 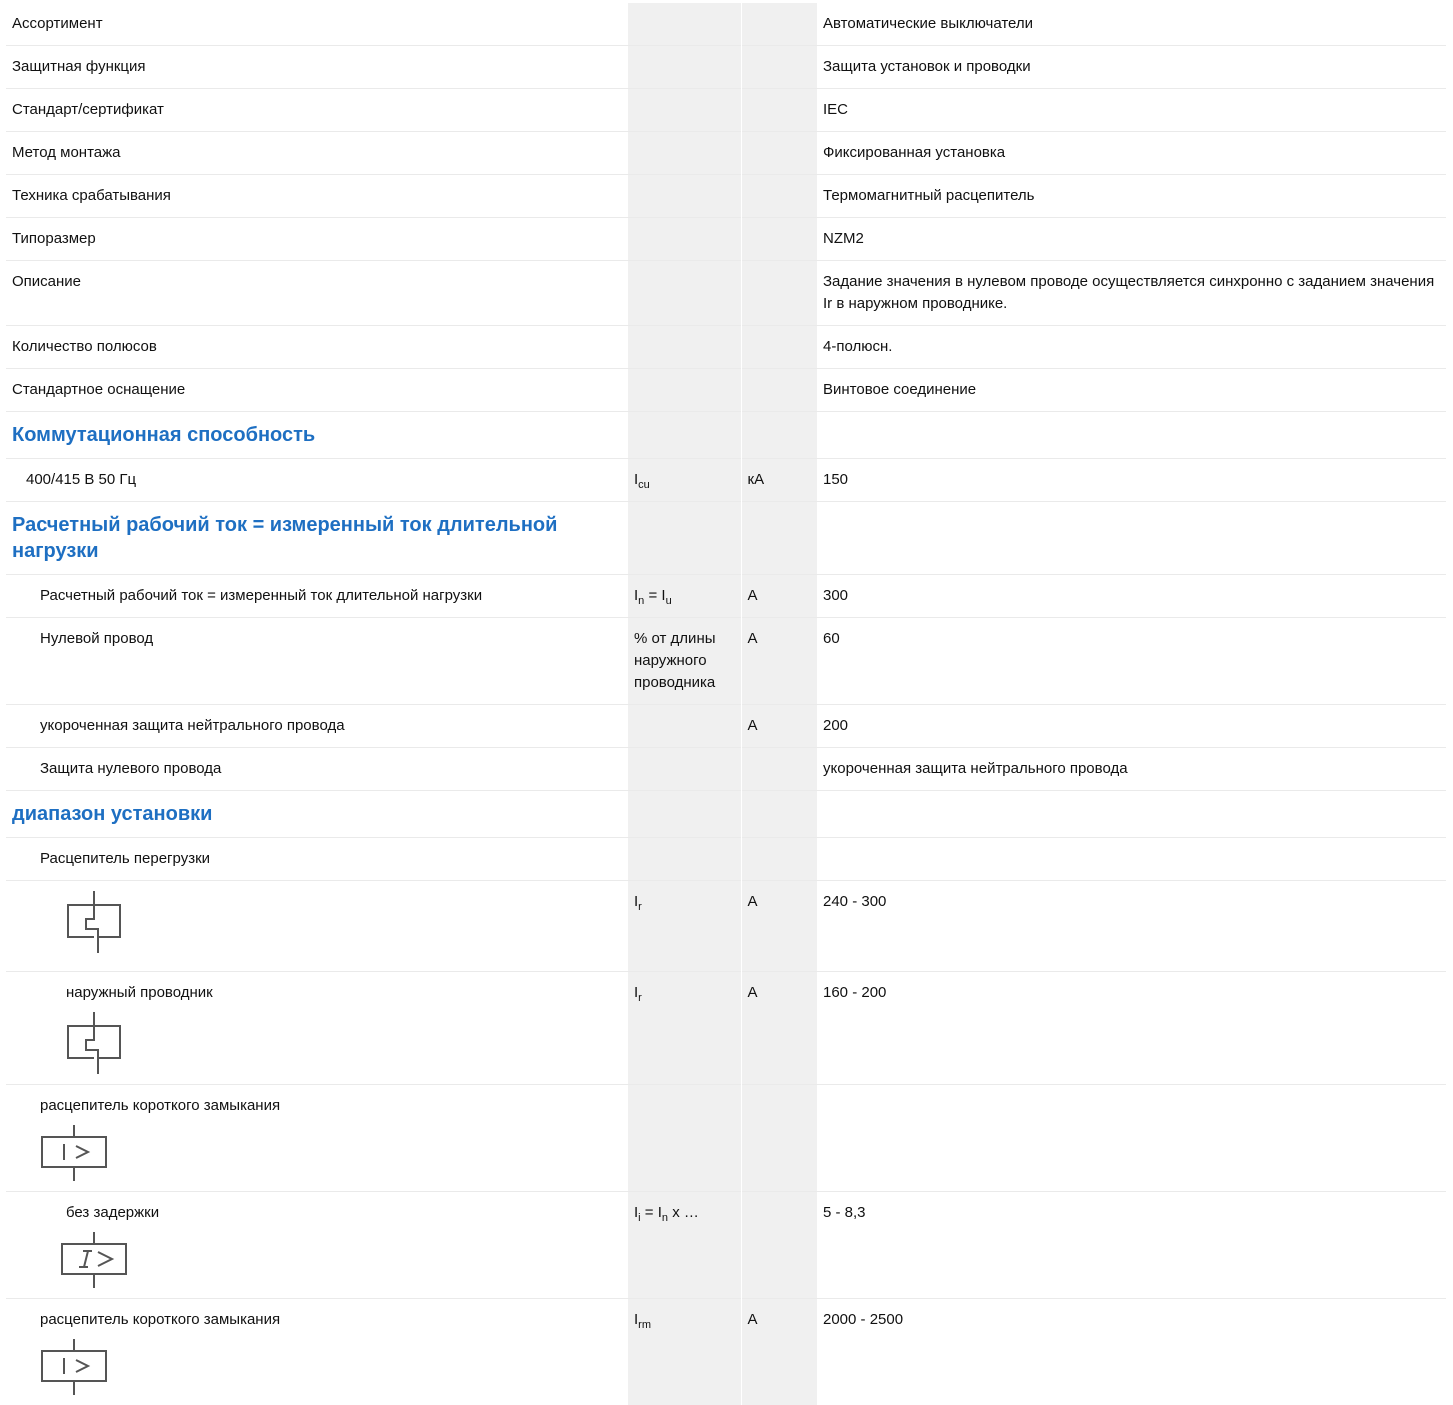 I want to click on row-value: 160 - 200, so click(x=1131, y=1028).